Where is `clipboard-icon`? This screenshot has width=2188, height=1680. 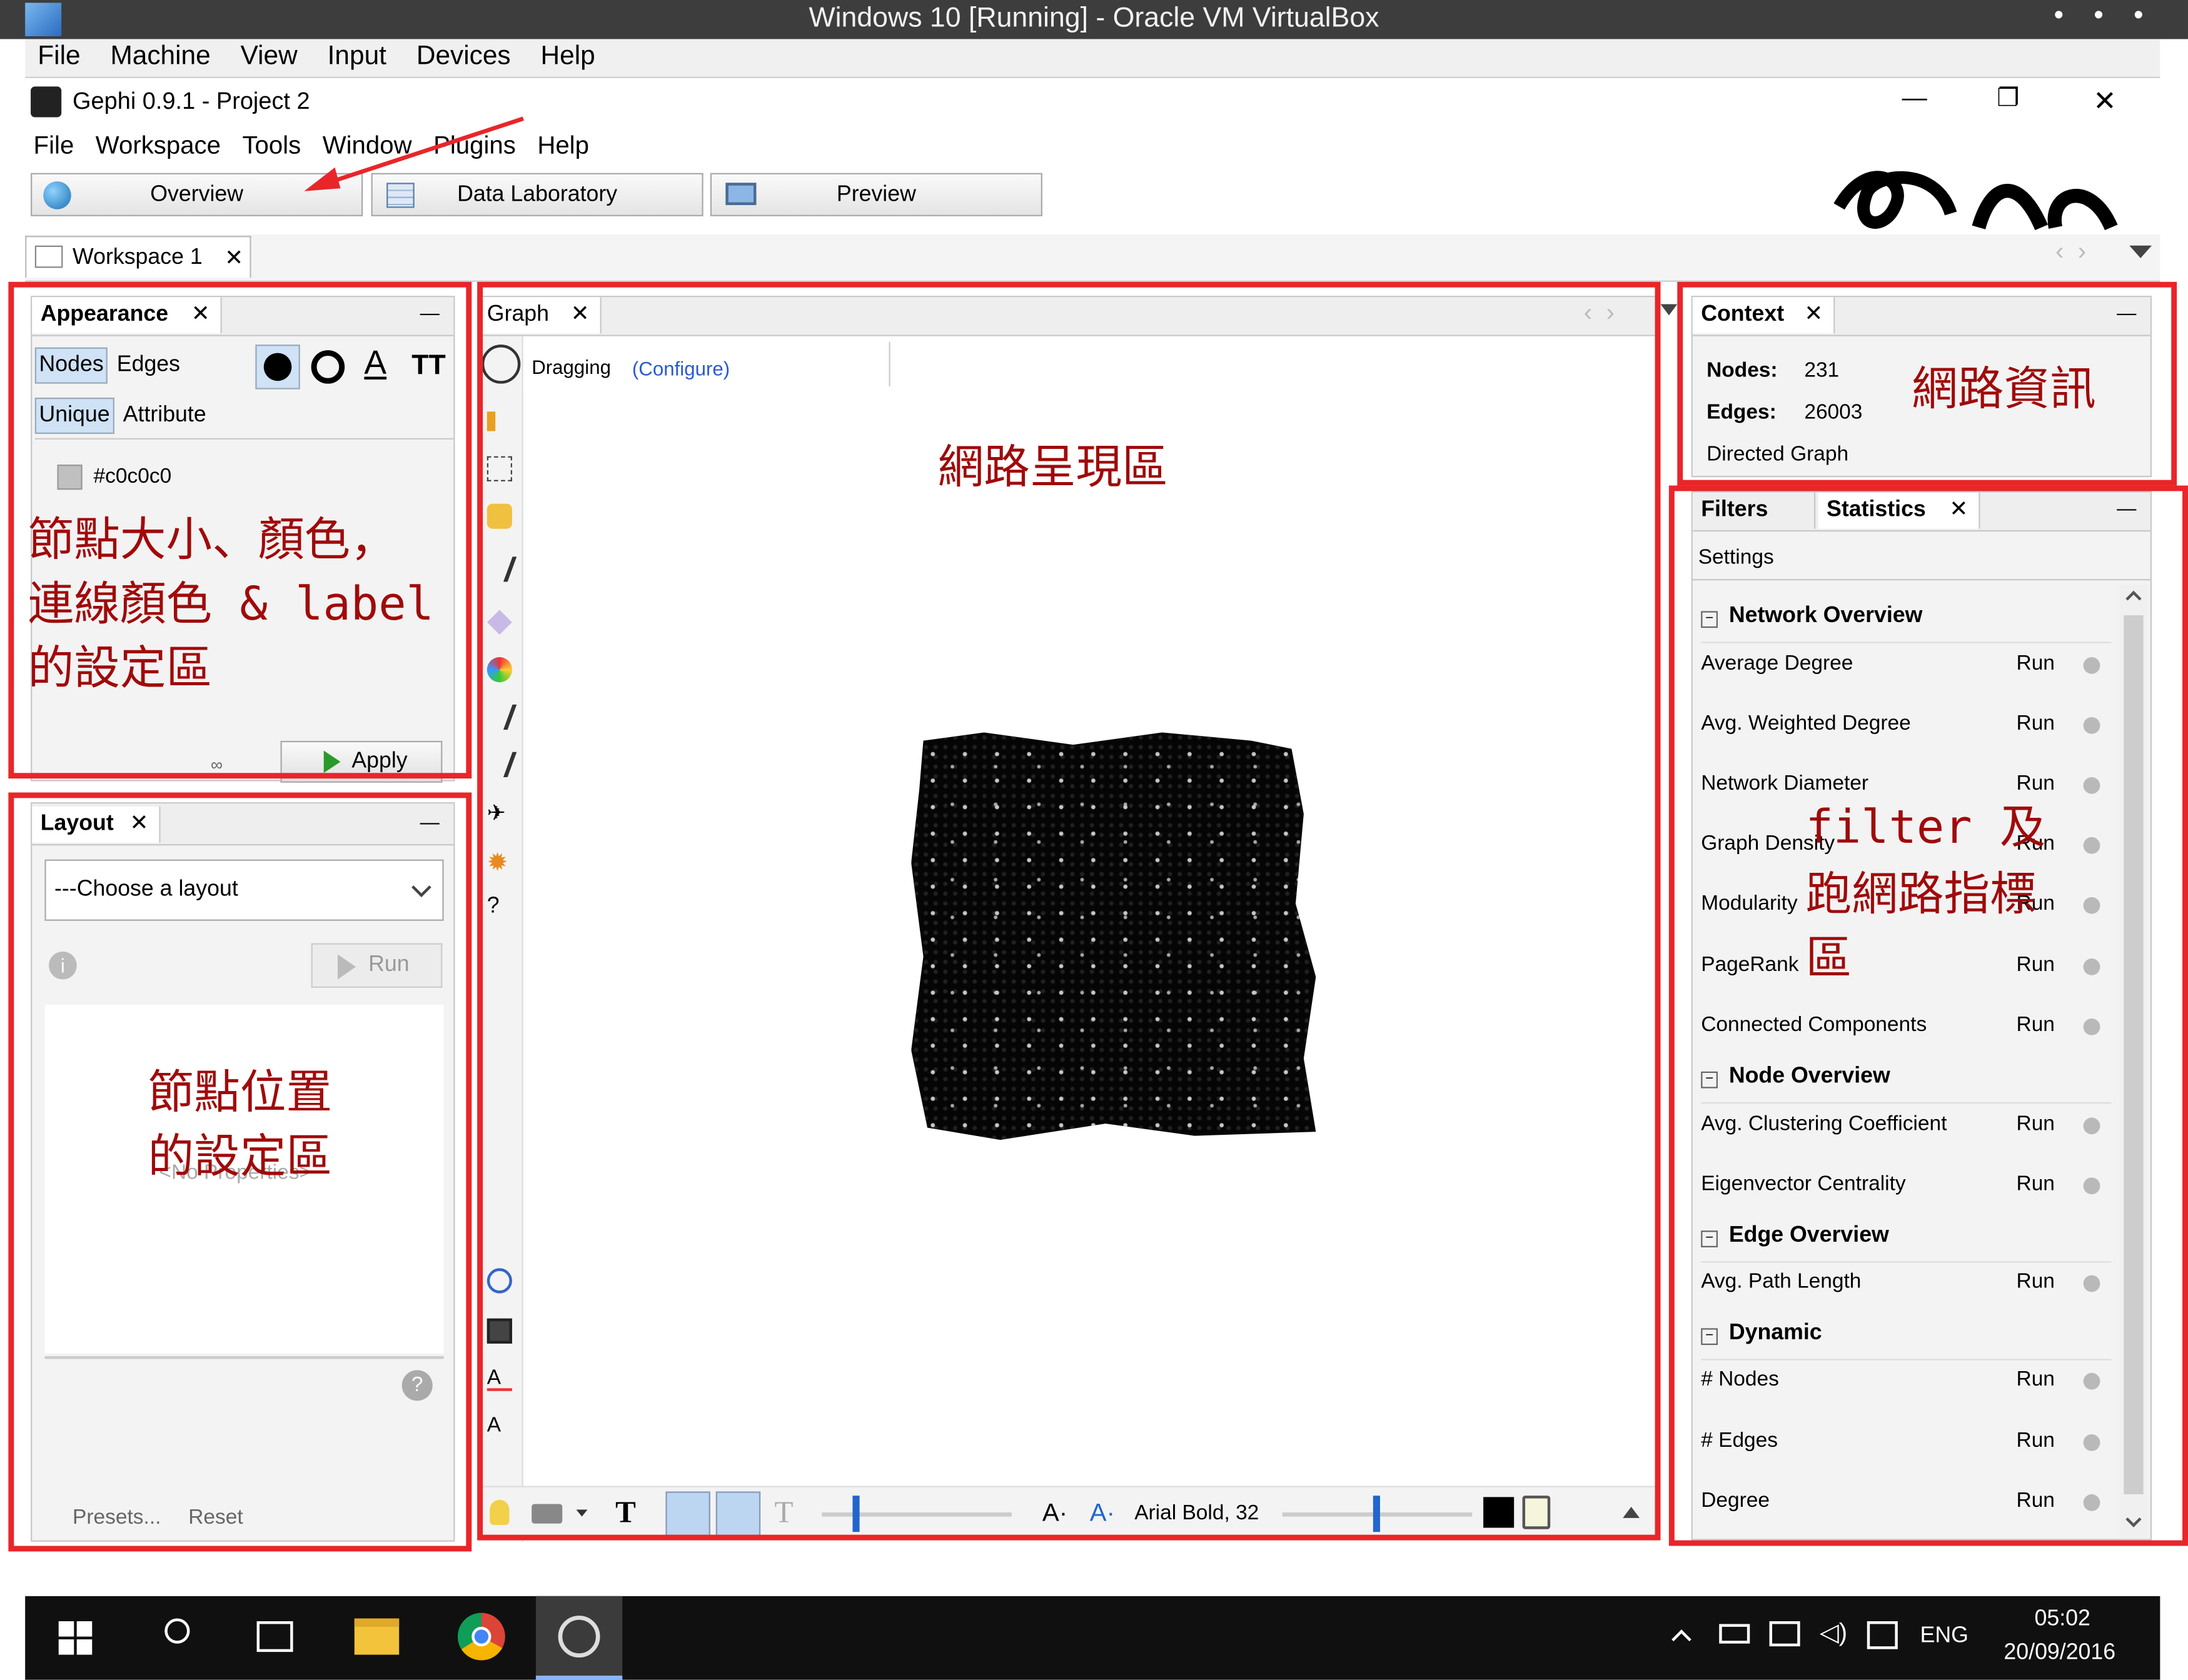
clipboard-icon is located at coordinates (1536, 1512).